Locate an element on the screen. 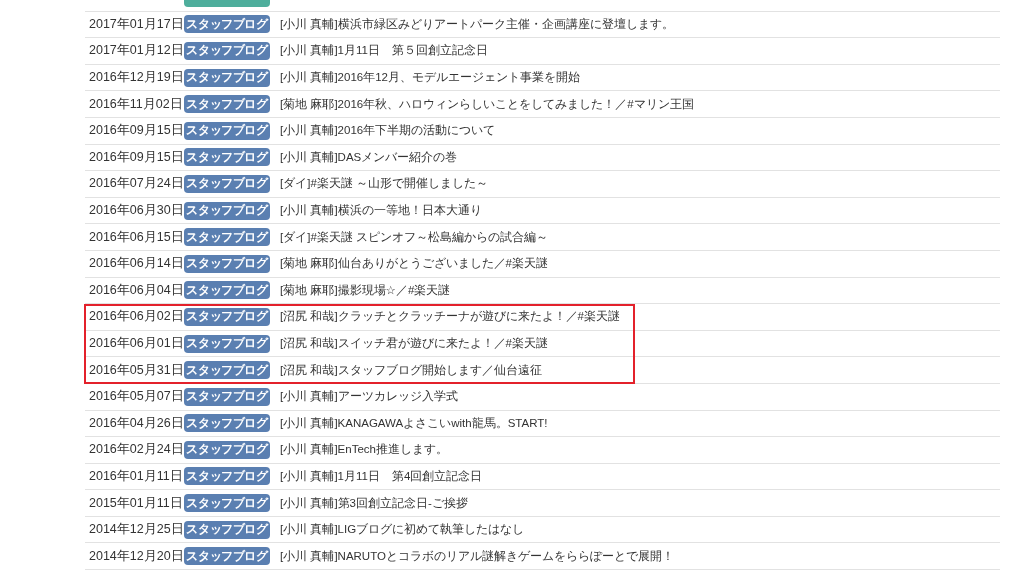 Image resolution: width=1024 pixels, height=576 pixels. entry-date: 2016年07月24日 is located at coordinates (136, 184).